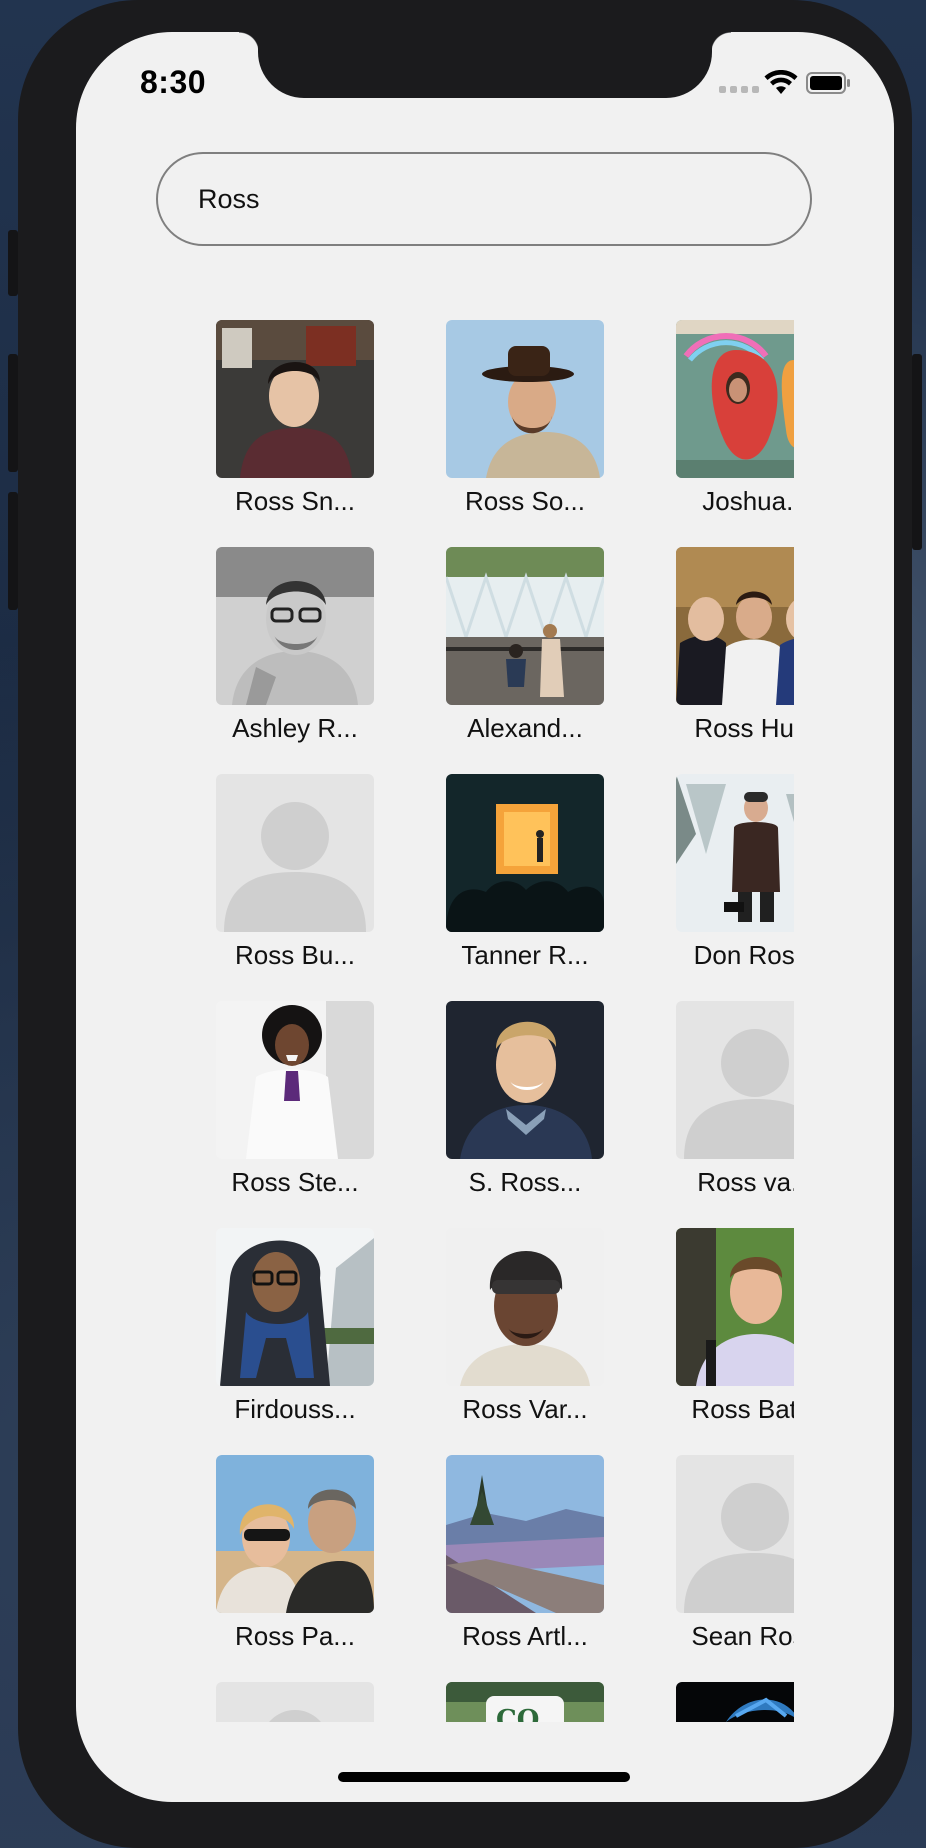 The image size is (926, 1848). Describe the element at coordinates (484, 1777) in the screenshot. I see `home-indicator` at that location.